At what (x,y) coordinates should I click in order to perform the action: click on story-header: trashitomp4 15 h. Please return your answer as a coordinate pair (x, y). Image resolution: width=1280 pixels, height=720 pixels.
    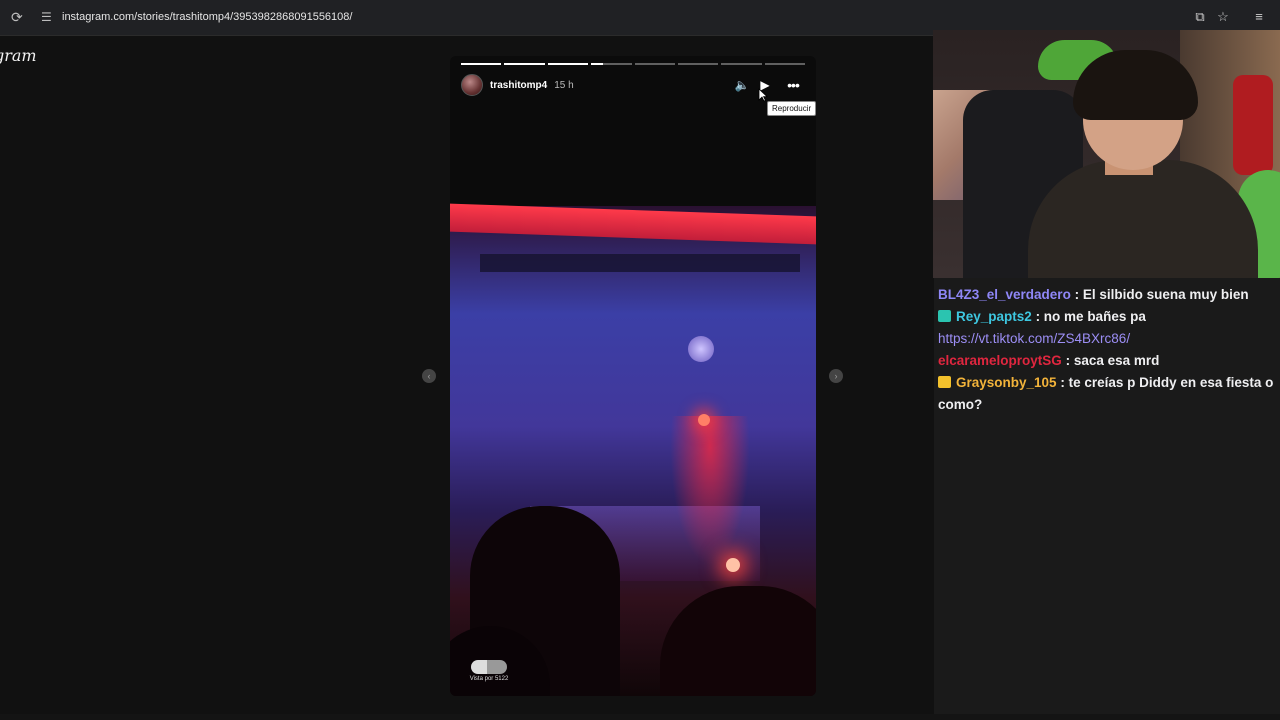
    Looking at the image, I should click on (517, 85).